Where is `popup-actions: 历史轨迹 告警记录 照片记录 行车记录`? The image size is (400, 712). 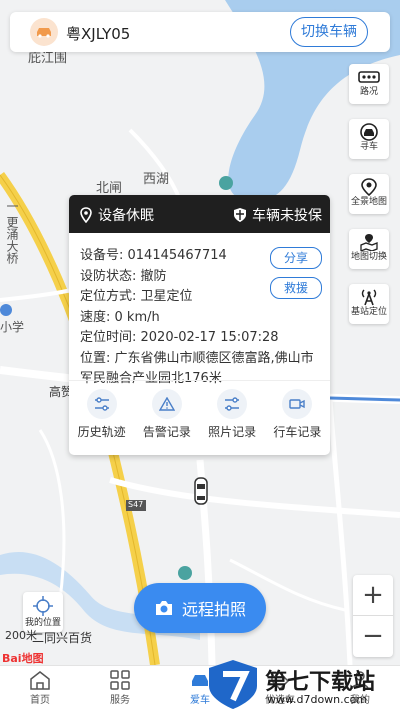
popup-actions: 历史轨迹 告警记录 照片记录 行车记录 is located at coordinates (199, 415).